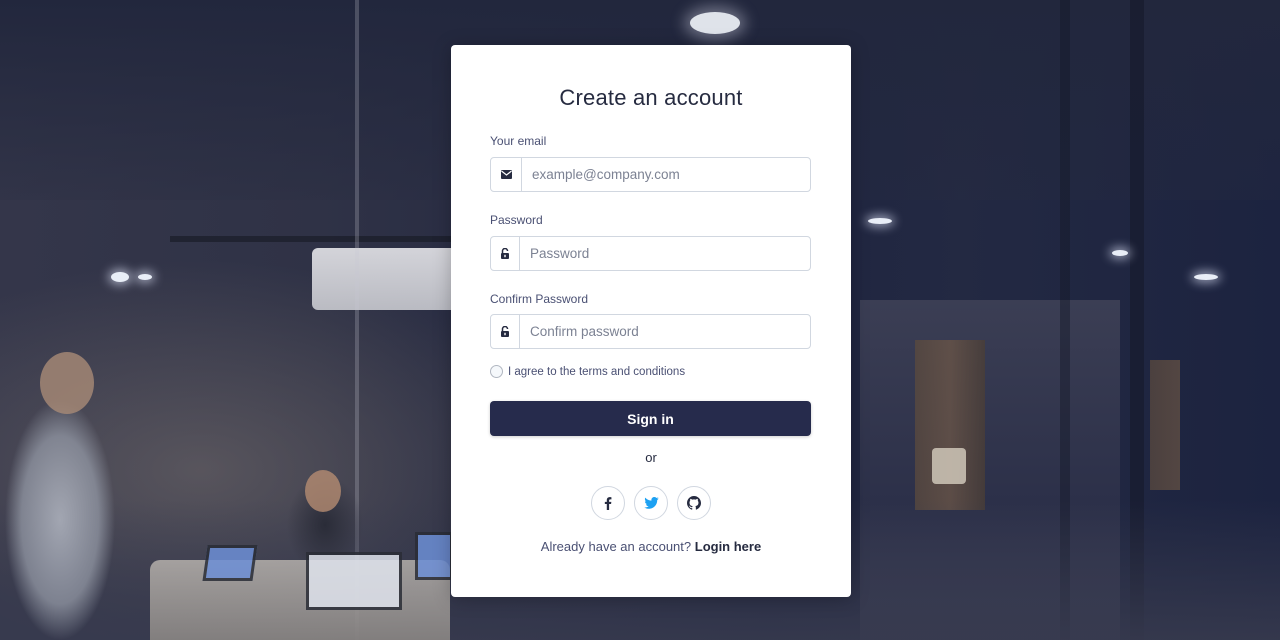  What do you see at coordinates (651, 457) in the screenshot?
I see `divider-text: or` at bounding box center [651, 457].